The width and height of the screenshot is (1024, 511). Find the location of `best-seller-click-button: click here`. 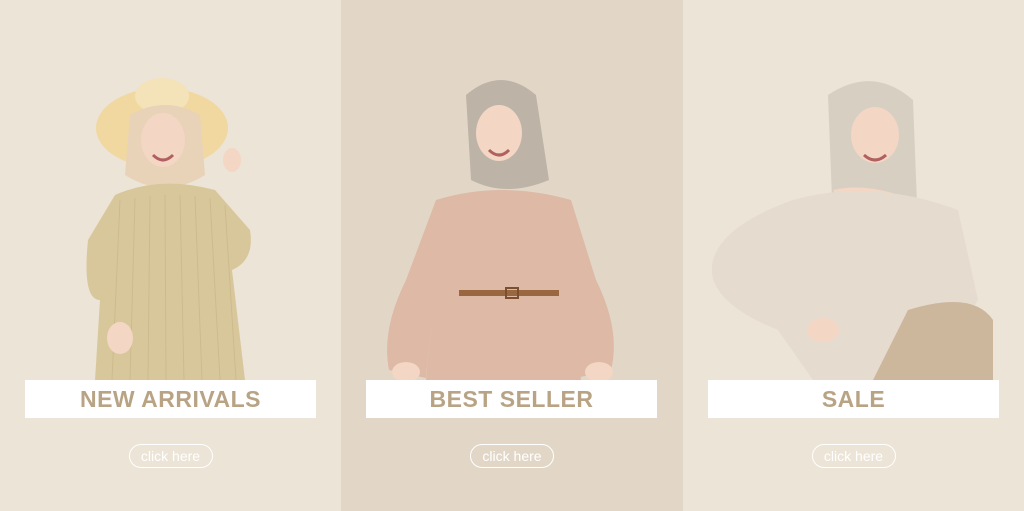

best-seller-click-button: click here is located at coordinates (512, 456).